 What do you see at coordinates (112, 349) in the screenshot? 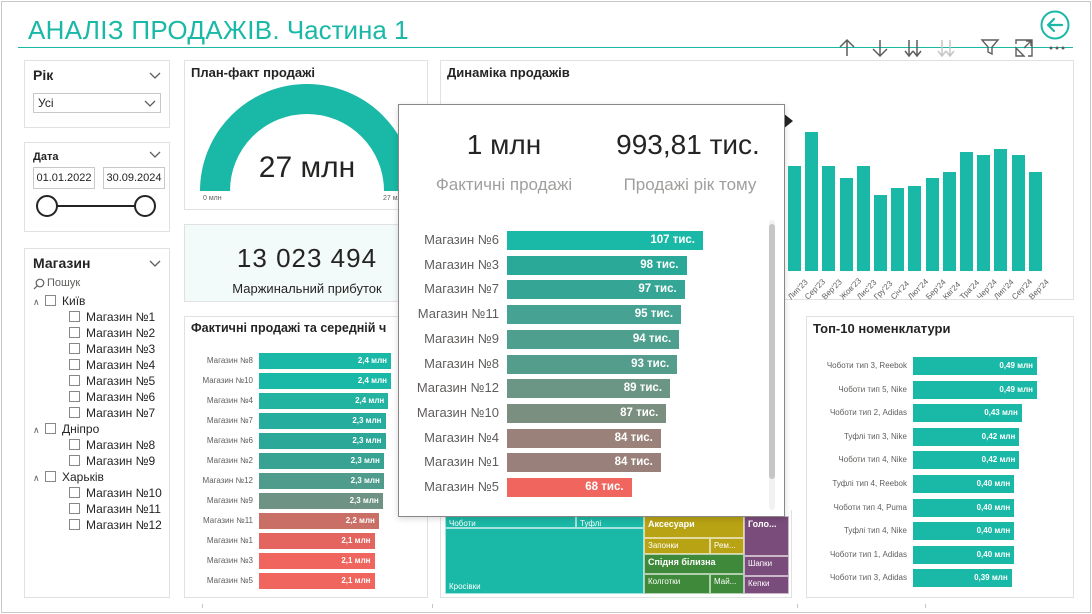
I see `store-item: Магазин №3` at bounding box center [112, 349].